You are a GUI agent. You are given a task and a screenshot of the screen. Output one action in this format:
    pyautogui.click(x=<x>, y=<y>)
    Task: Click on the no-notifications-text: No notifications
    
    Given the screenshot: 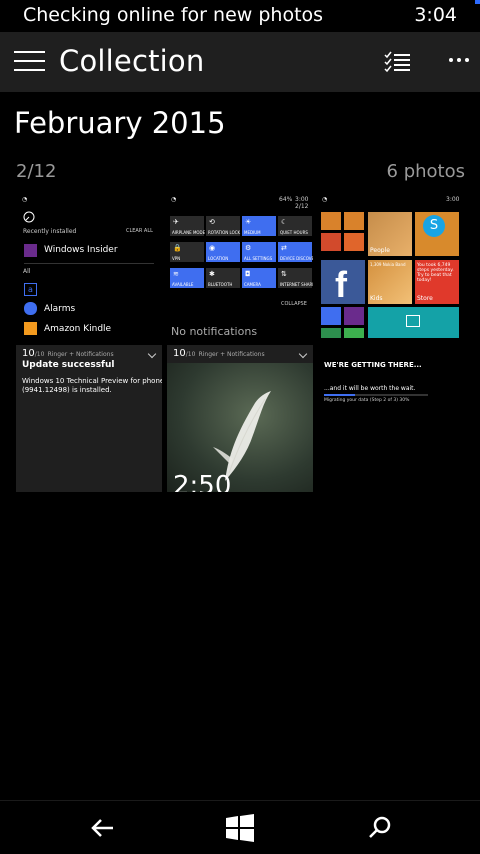 What is the action you would take?
    pyautogui.click(x=214, y=331)
    